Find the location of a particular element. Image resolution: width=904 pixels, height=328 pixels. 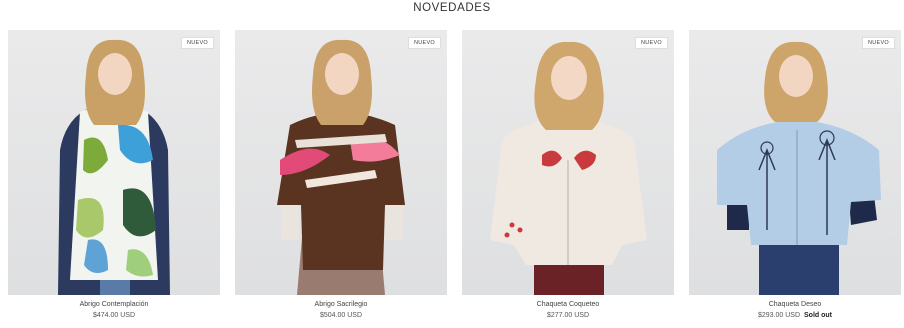

product-name: Abrigo Contemplación is located at coordinates (114, 304).